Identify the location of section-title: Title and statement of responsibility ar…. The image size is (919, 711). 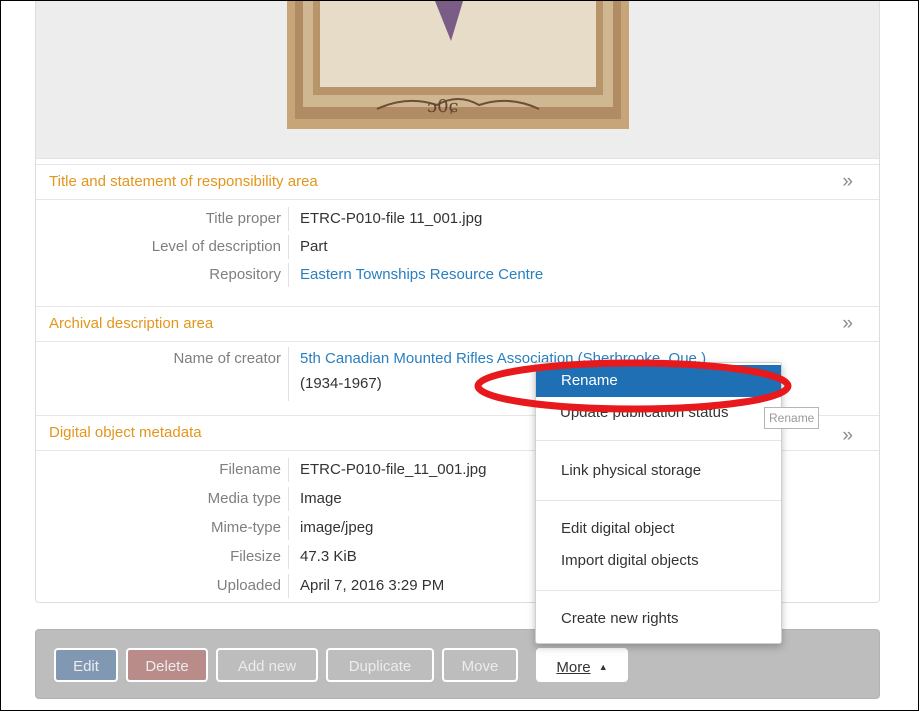
(183, 181).